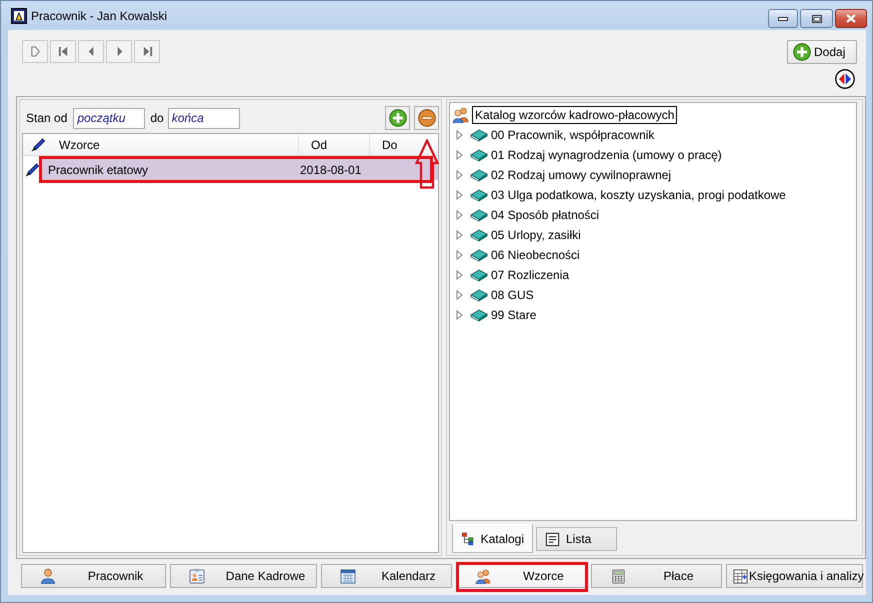 Image resolution: width=873 pixels, height=603 pixels. I want to click on tree-item: 05 Urlopy, zasiłki, so click(536, 235).